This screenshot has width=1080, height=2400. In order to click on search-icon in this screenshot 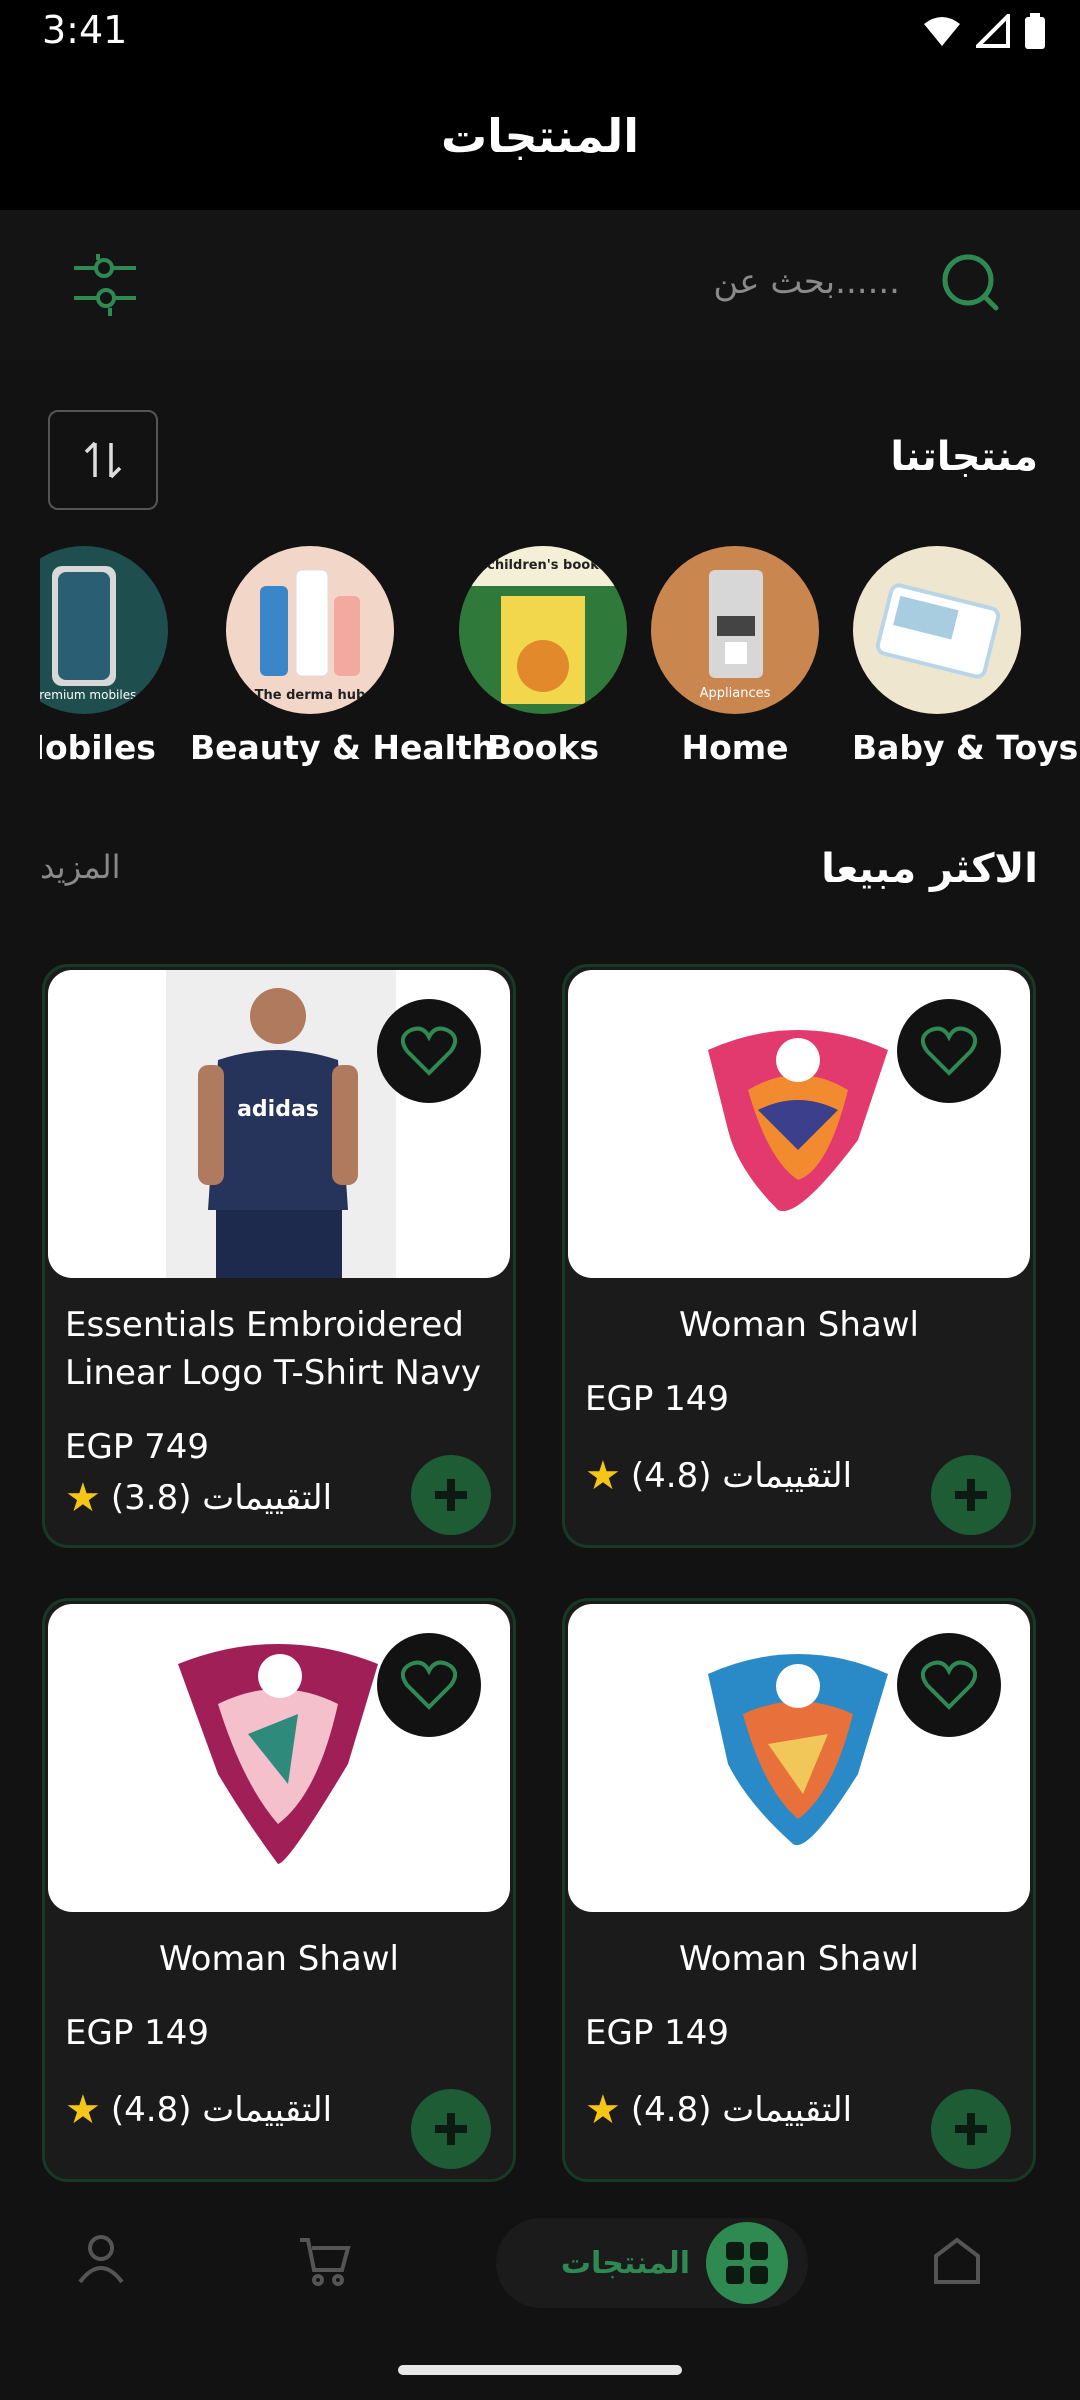, I will do `click(972, 284)`.